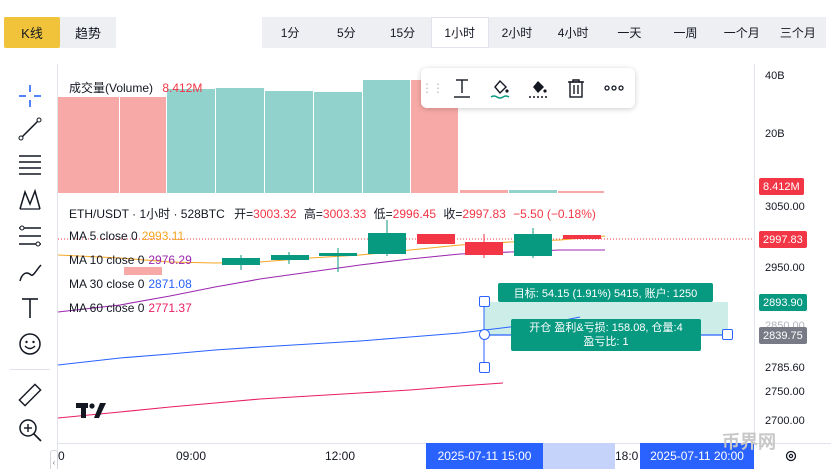  What do you see at coordinates (791, 456) in the screenshot?
I see `gear-icon` at bounding box center [791, 456].